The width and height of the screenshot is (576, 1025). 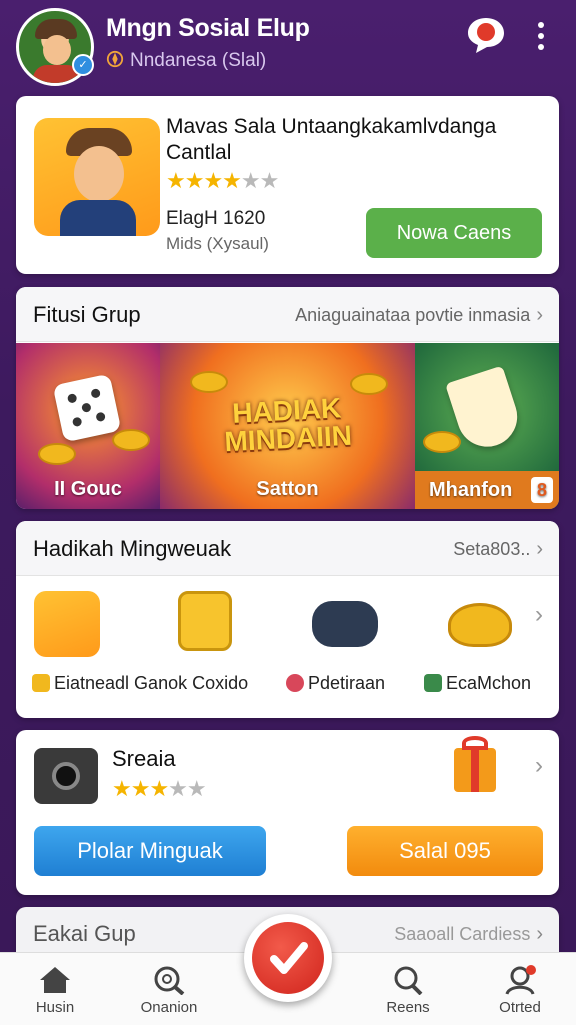 I want to click on gamepad-icon, so click(x=345, y=624).